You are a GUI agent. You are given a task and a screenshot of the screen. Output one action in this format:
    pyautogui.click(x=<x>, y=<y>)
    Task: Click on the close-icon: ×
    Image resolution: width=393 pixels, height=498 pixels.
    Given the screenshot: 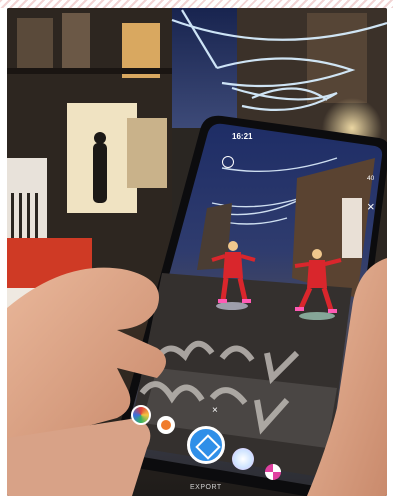 What is the action you would take?
    pyautogui.click(x=371, y=206)
    